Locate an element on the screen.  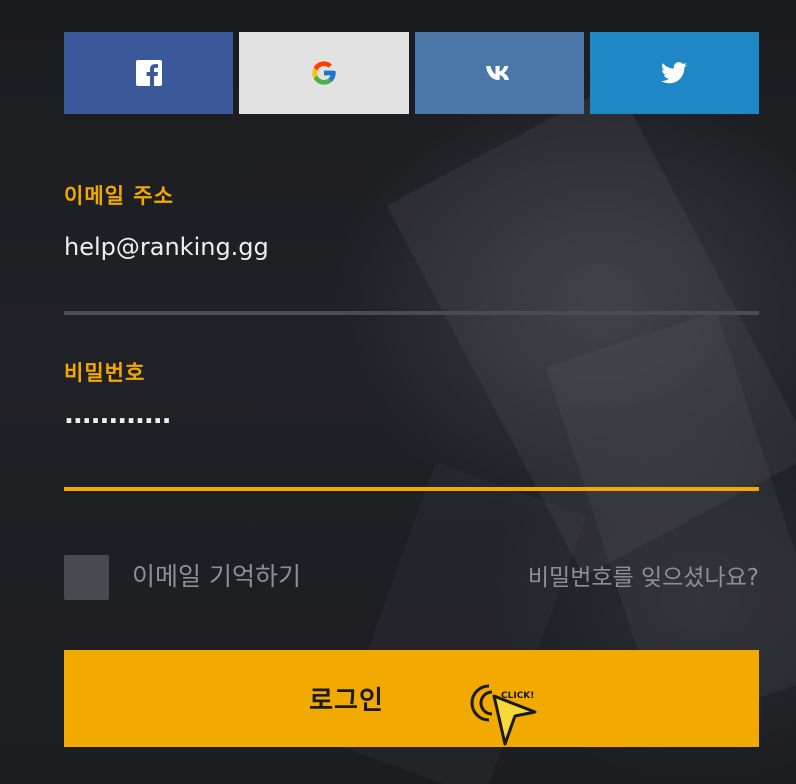
password-label: 비밀번호 is located at coordinates (105, 373).